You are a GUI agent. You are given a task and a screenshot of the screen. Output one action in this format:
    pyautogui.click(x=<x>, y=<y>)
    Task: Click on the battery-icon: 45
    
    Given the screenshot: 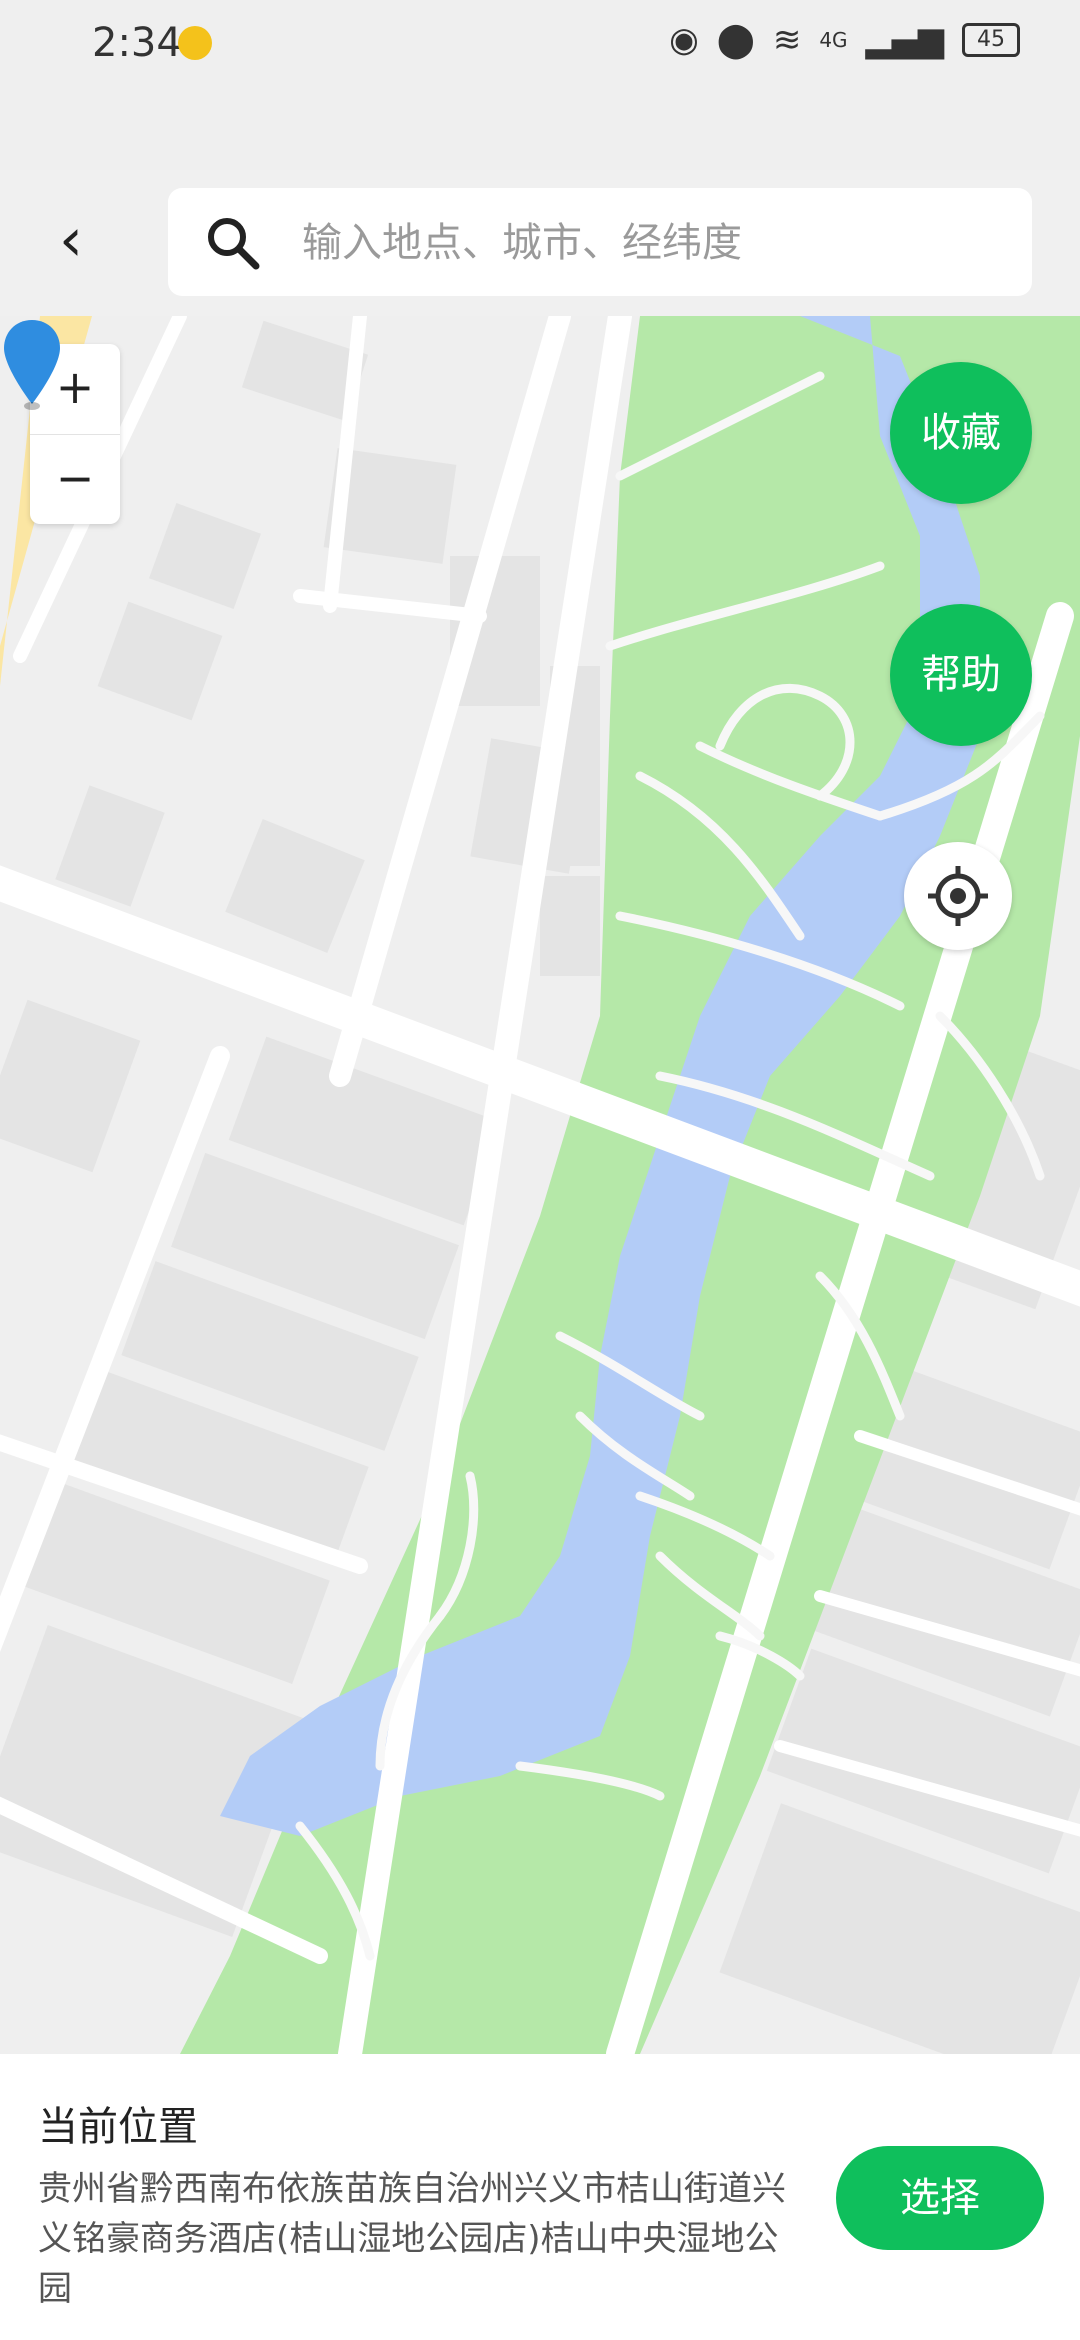 What is the action you would take?
    pyautogui.click(x=991, y=40)
    